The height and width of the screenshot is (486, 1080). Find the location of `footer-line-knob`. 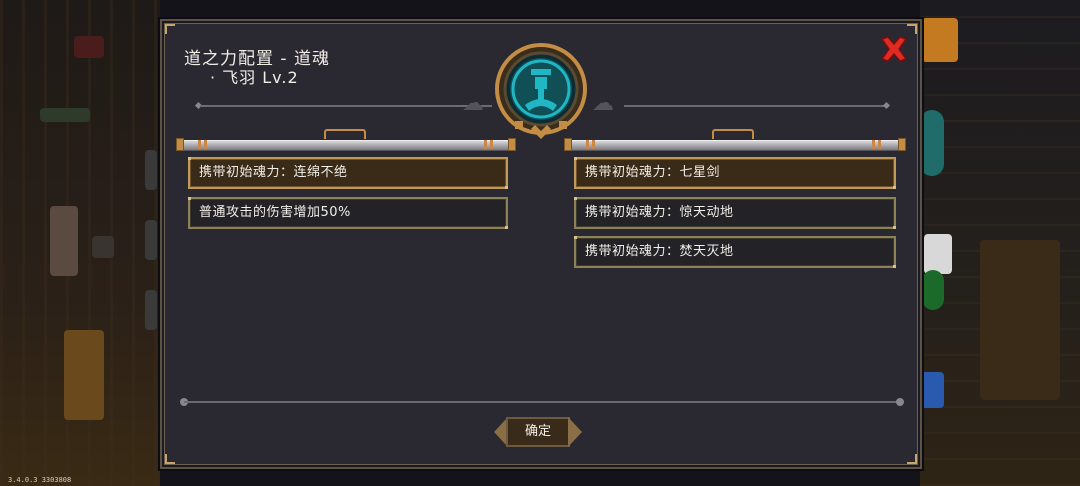

footer-line-knob is located at coordinates (900, 402).